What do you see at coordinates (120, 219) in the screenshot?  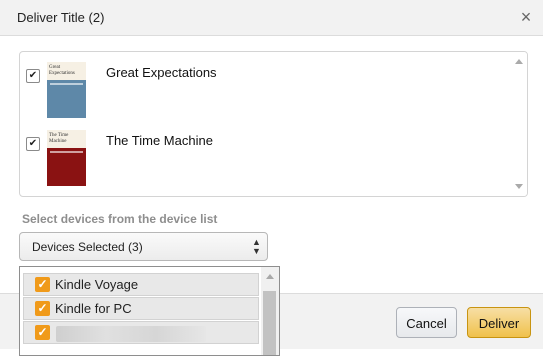 I see `devices-section-label: Select devices from the device list` at bounding box center [120, 219].